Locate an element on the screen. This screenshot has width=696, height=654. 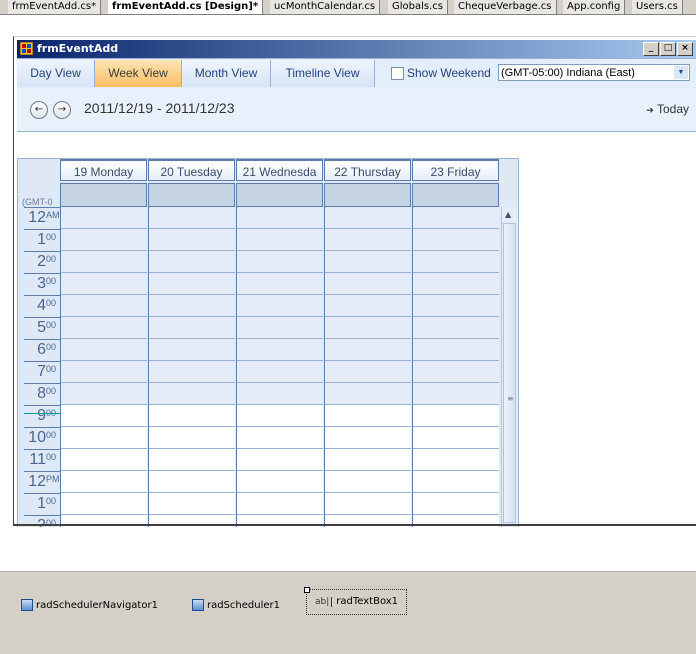
tab-timeline-view: Timeline View is located at coordinates (323, 73).